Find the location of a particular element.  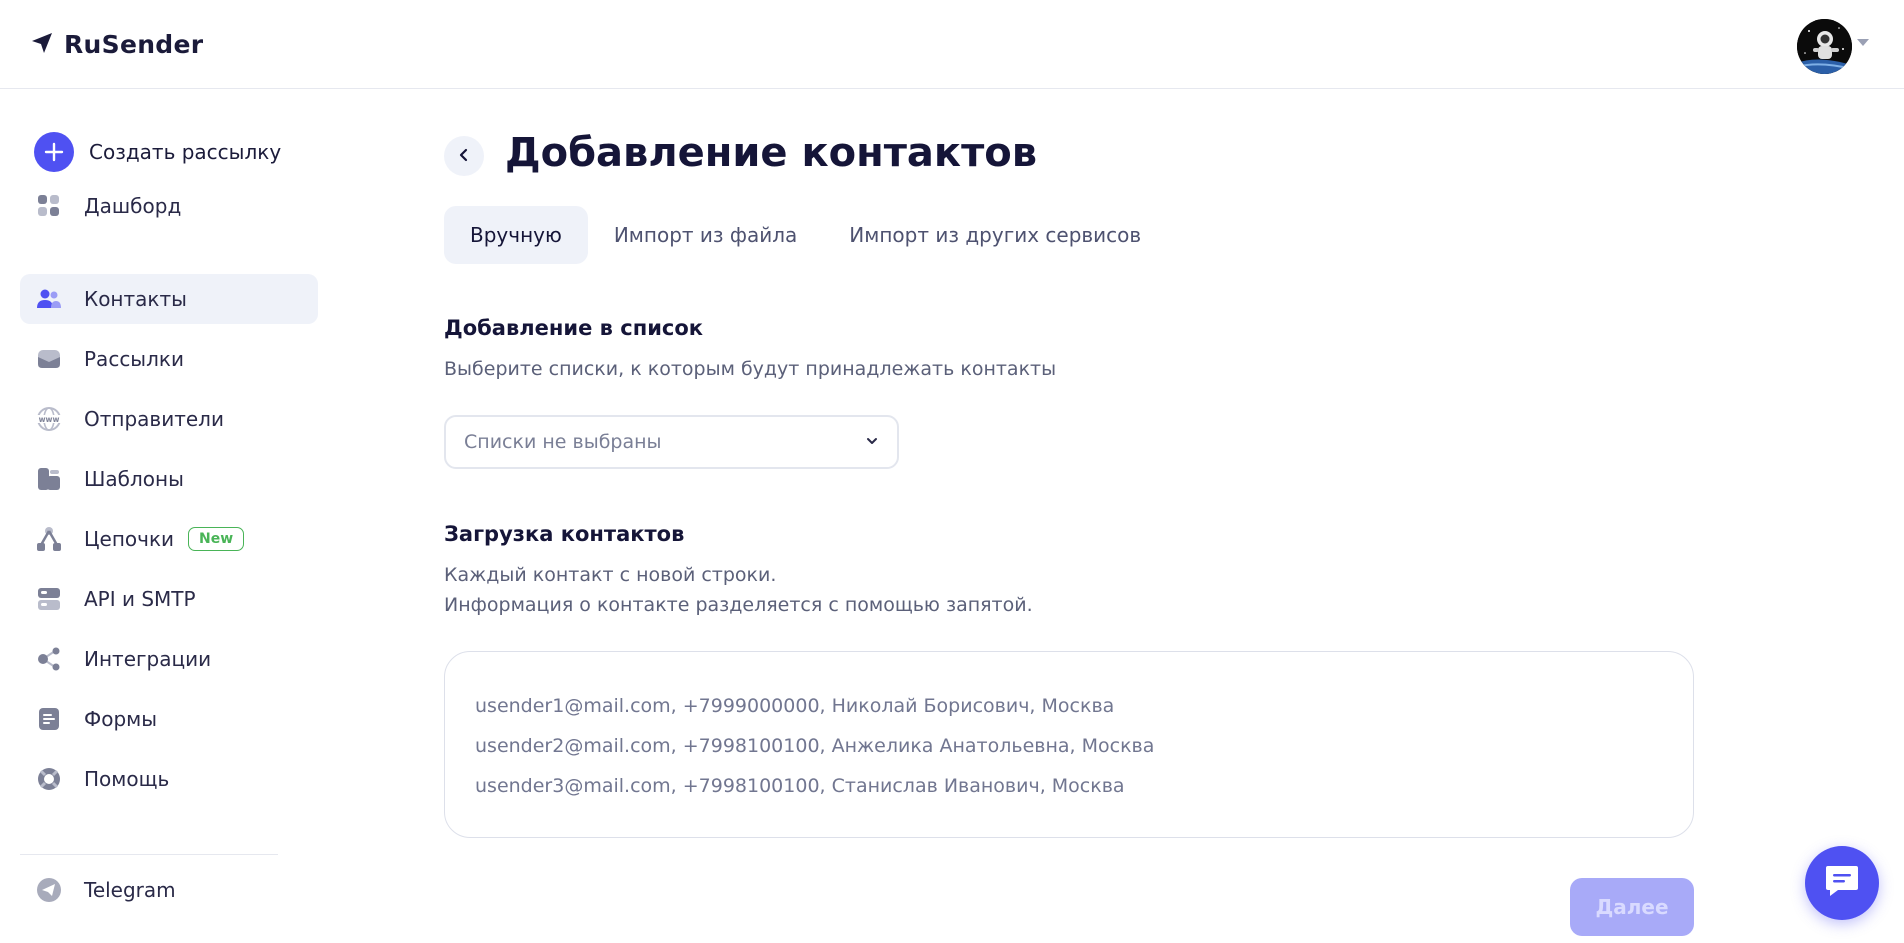

sidebar-item-forms: Формы is located at coordinates (169, 719).